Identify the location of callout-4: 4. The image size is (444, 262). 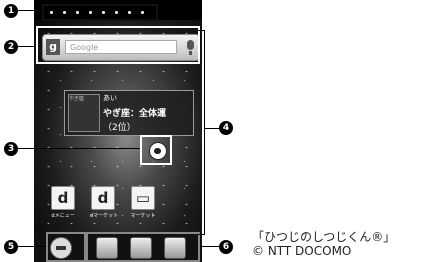
(226, 128).